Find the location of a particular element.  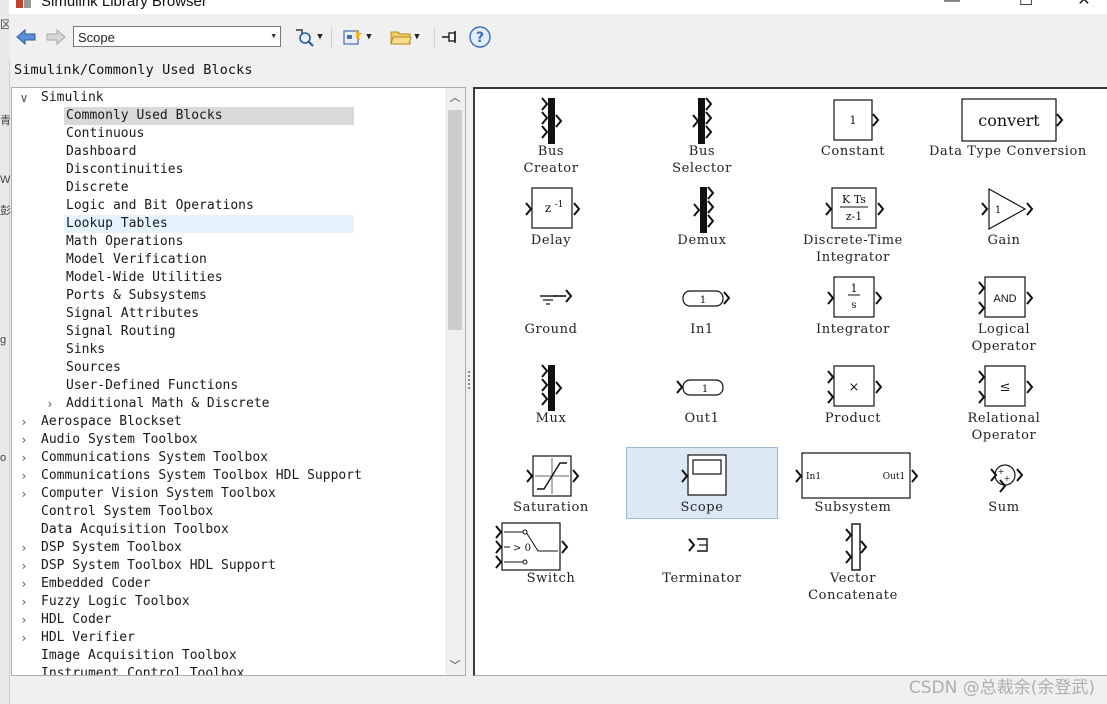

tree-item: Discontinuities is located at coordinates (229, 170).